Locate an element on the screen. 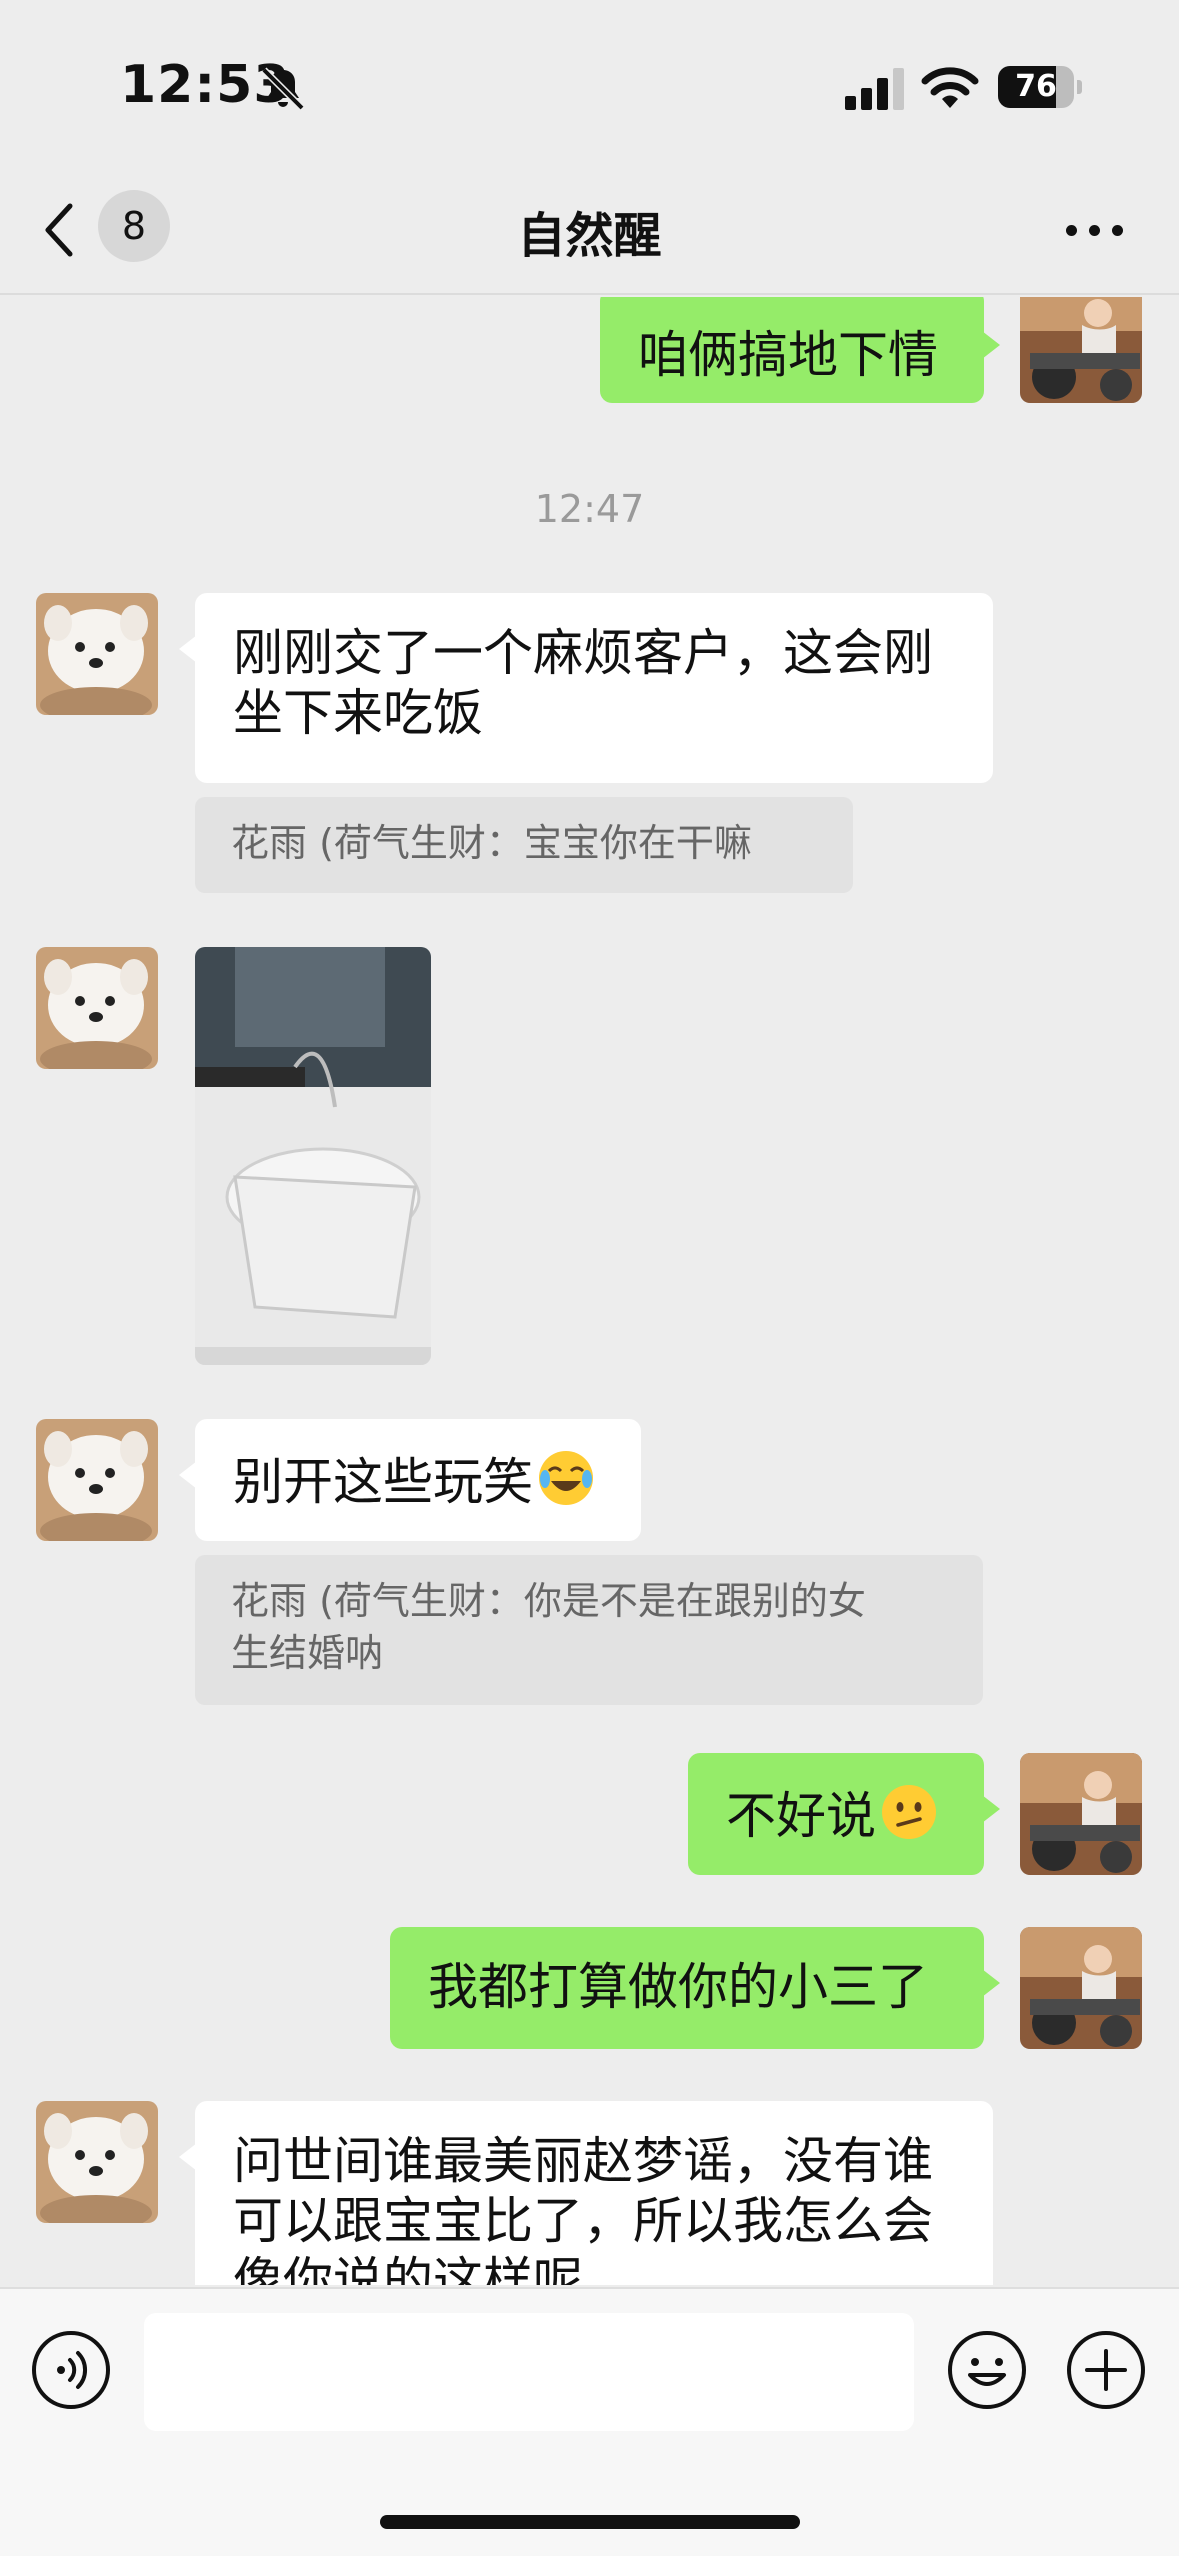 The width and height of the screenshot is (1179, 2556). more-actions-button is located at coordinates (1106, 2370).